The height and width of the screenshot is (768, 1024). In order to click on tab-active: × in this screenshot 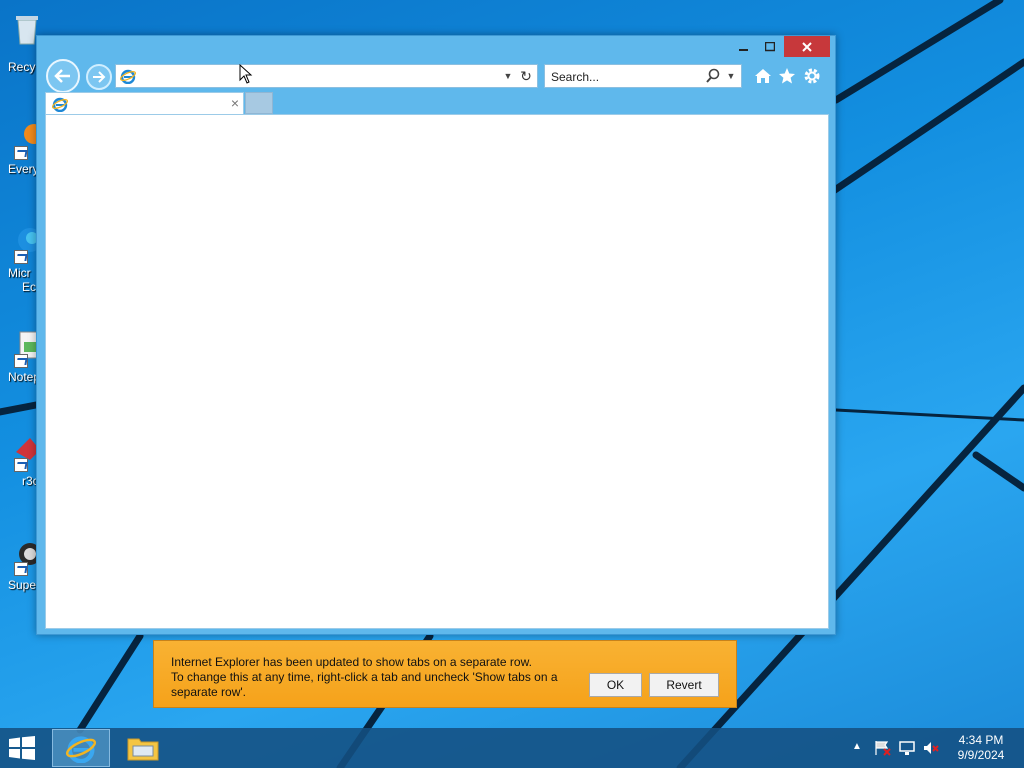, I will do `click(144, 103)`.